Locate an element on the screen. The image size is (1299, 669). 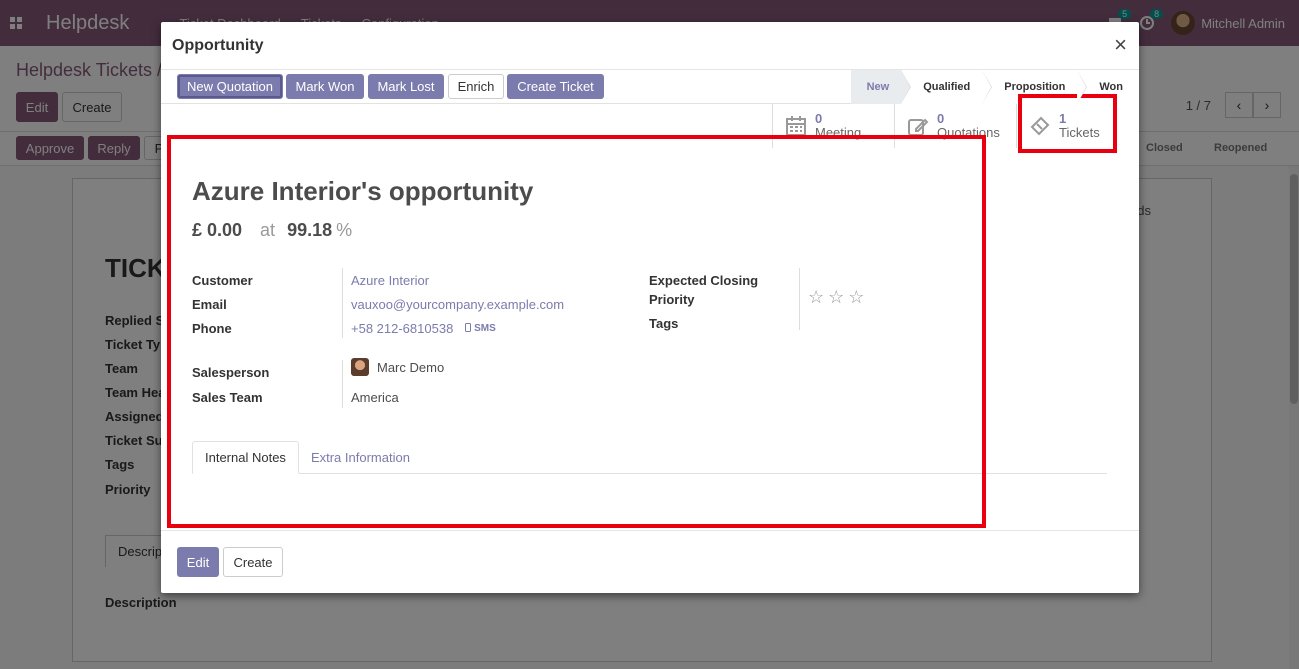
sms-label: SMS is located at coordinates (485, 328).